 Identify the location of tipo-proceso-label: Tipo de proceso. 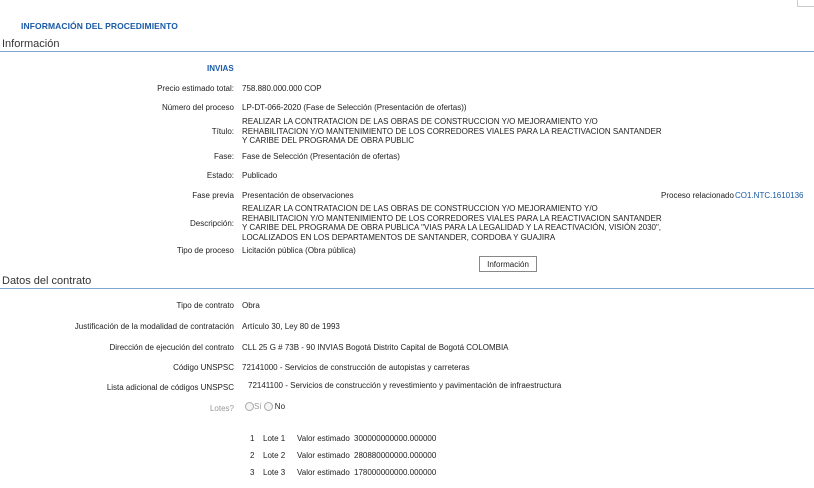
(205, 250).